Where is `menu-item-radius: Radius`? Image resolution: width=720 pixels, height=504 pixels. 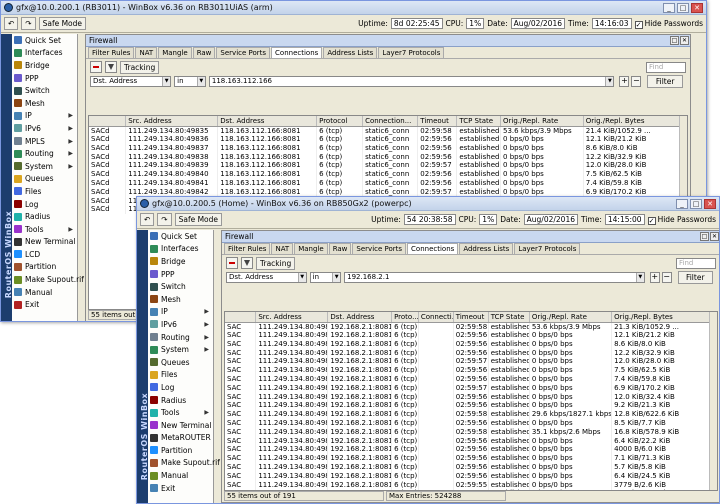 menu-item-radius: Radius is located at coordinates (180, 400).